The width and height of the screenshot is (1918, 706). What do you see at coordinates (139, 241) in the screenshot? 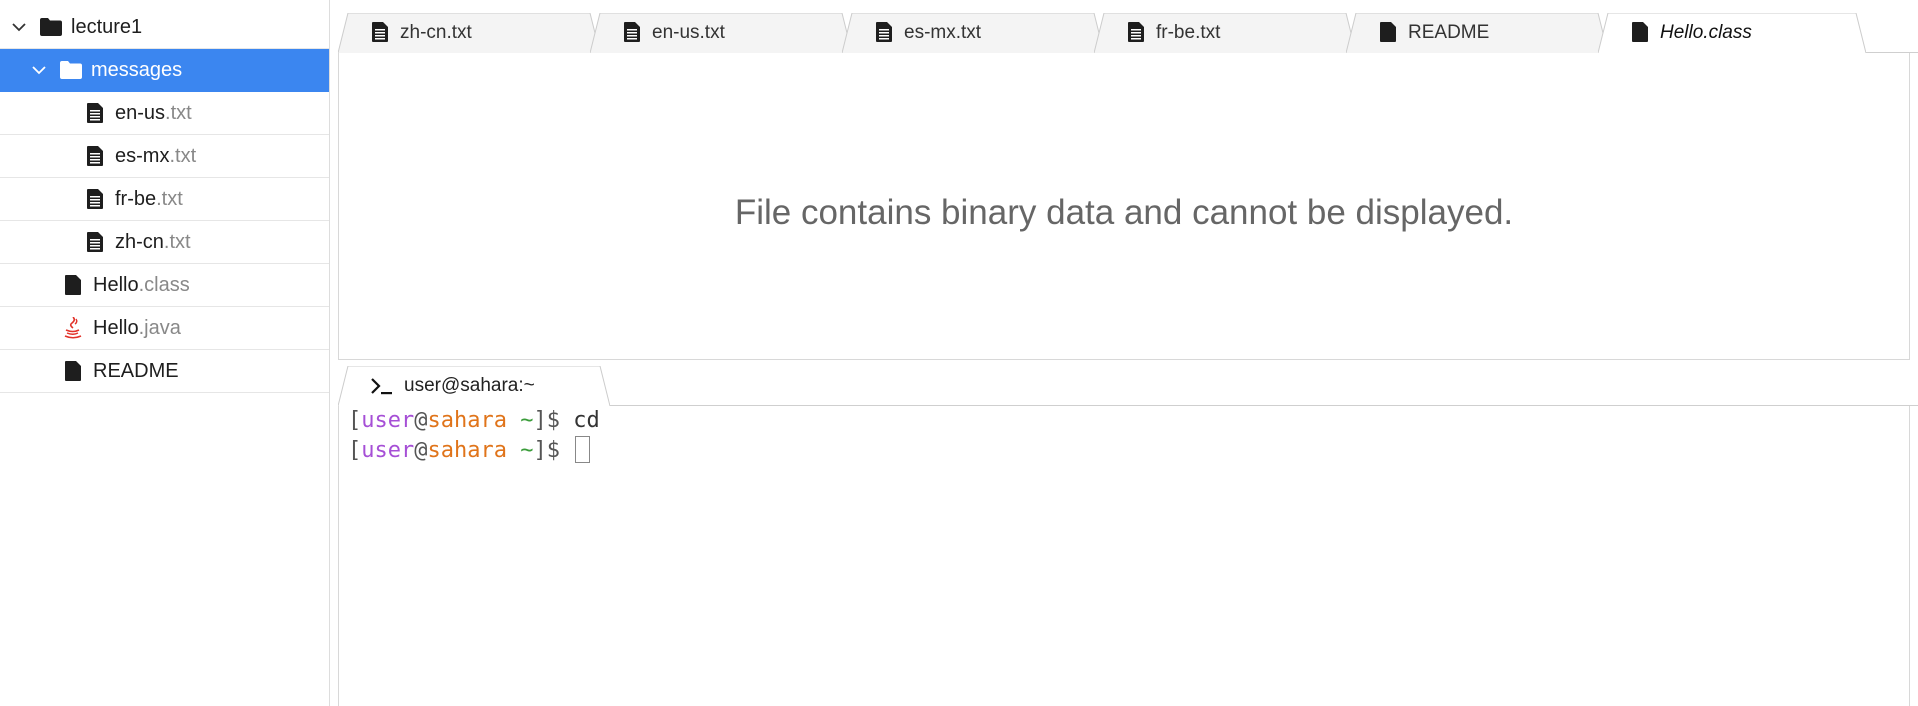
I see `tree-item-label: zh-cn` at bounding box center [139, 241].